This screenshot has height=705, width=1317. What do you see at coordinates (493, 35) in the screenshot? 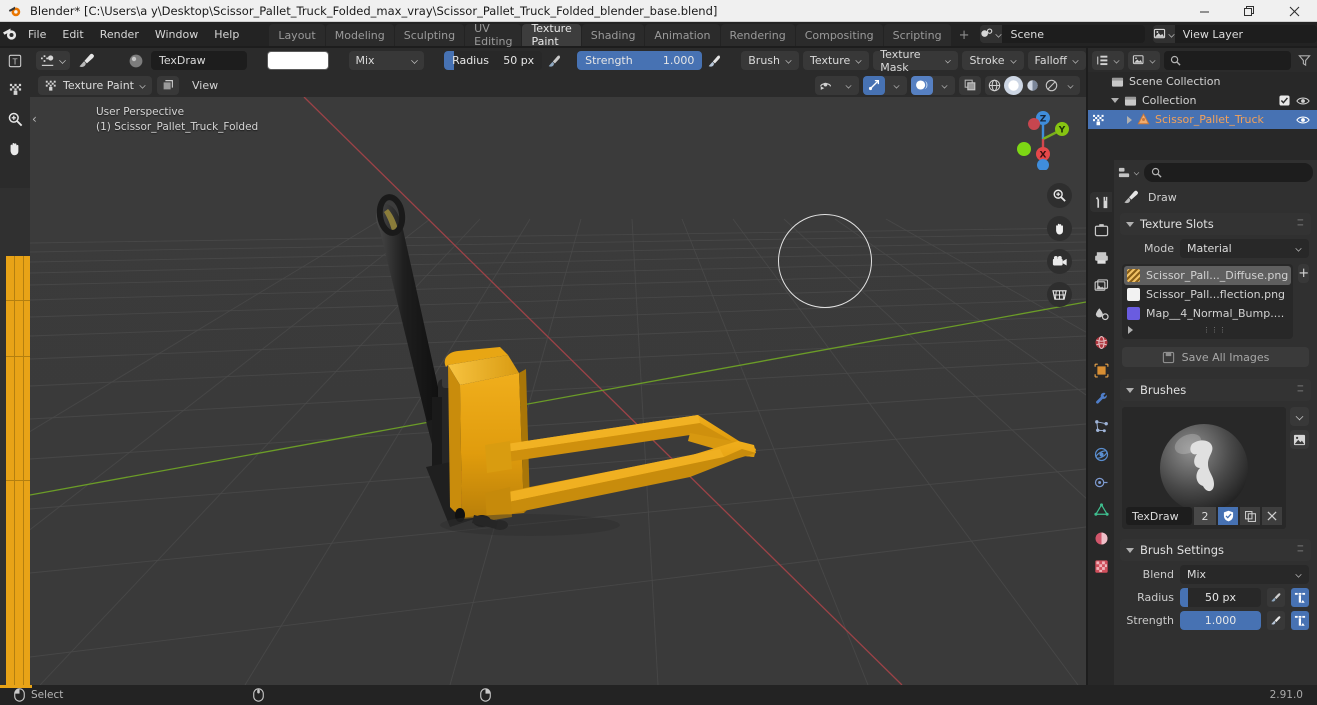
I see `workspace-tab-uv-editing: UV Editing` at bounding box center [493, 35].